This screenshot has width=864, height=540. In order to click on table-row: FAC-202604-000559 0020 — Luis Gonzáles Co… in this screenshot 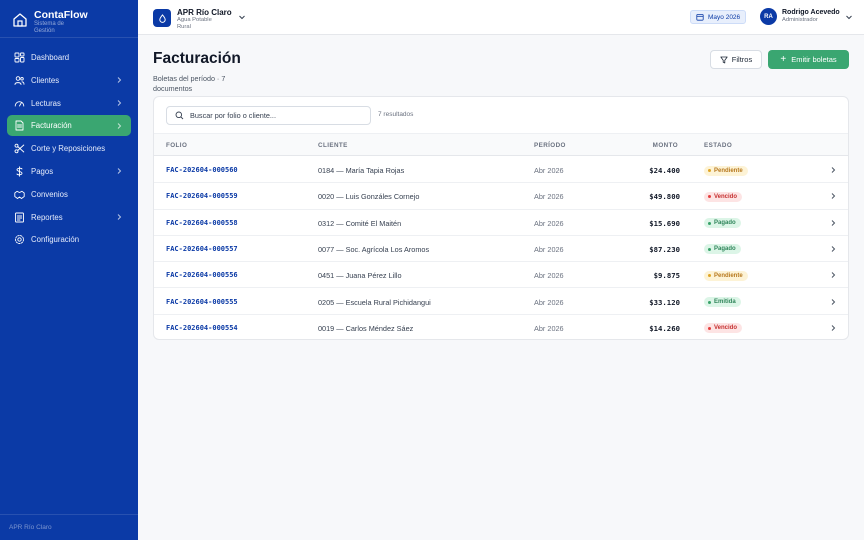, I will do `click(501, 196)`.